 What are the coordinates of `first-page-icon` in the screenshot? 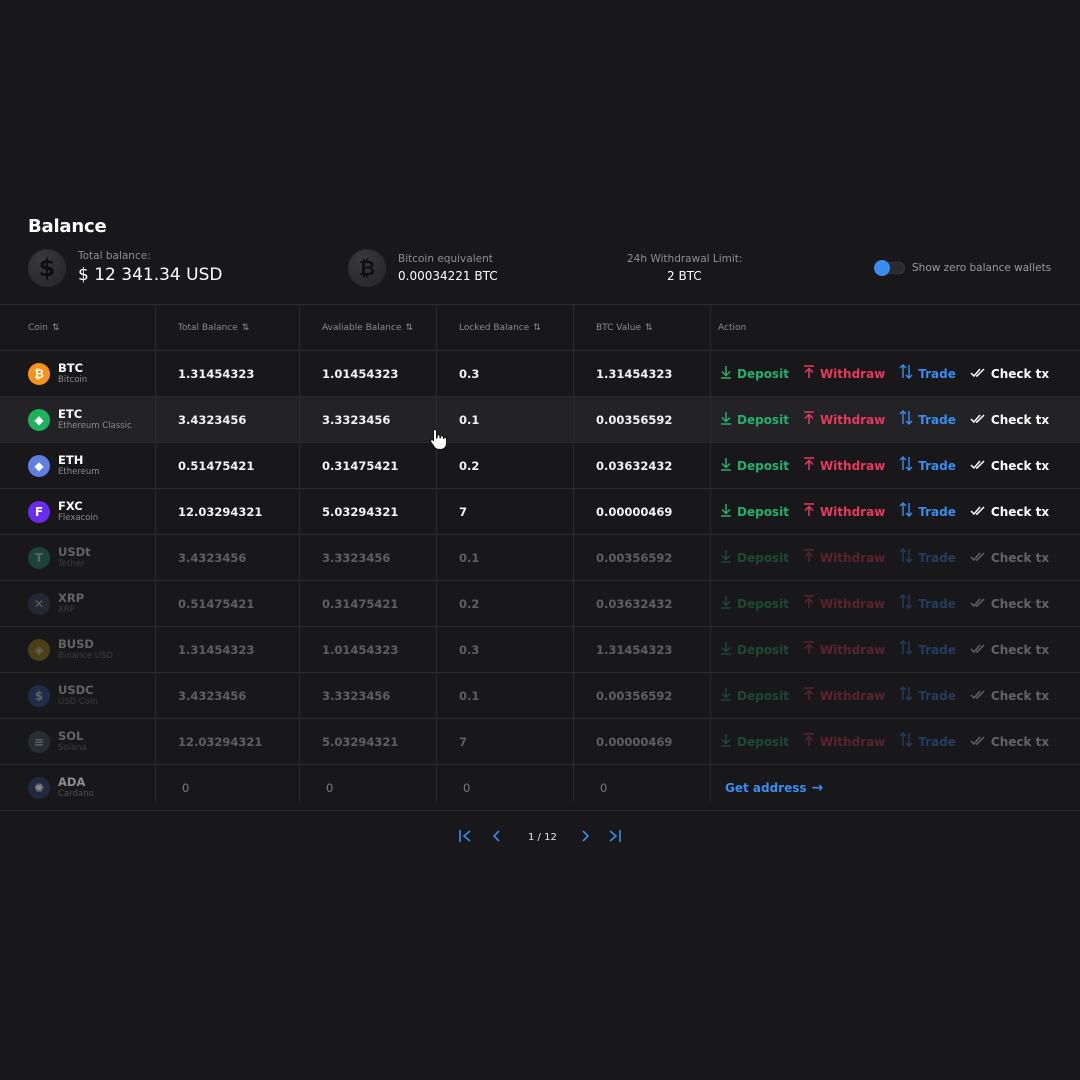 It's located at (465, 838).